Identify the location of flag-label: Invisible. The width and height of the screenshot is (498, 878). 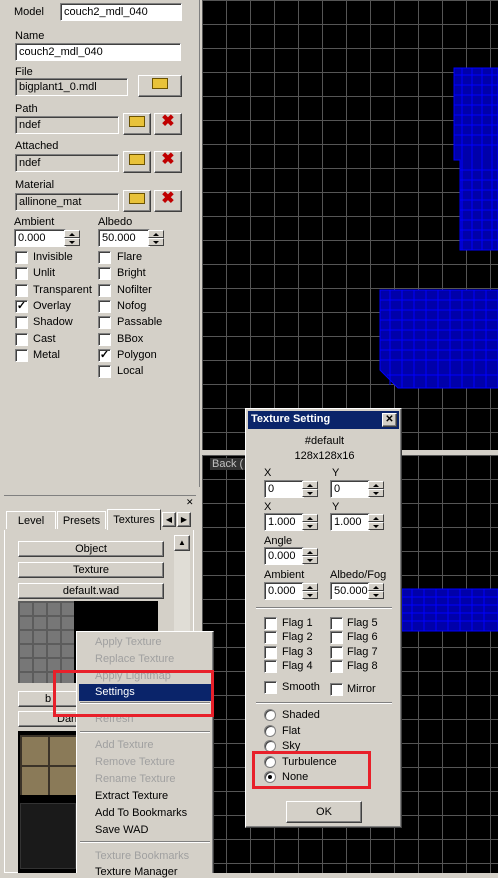
(53, 257).